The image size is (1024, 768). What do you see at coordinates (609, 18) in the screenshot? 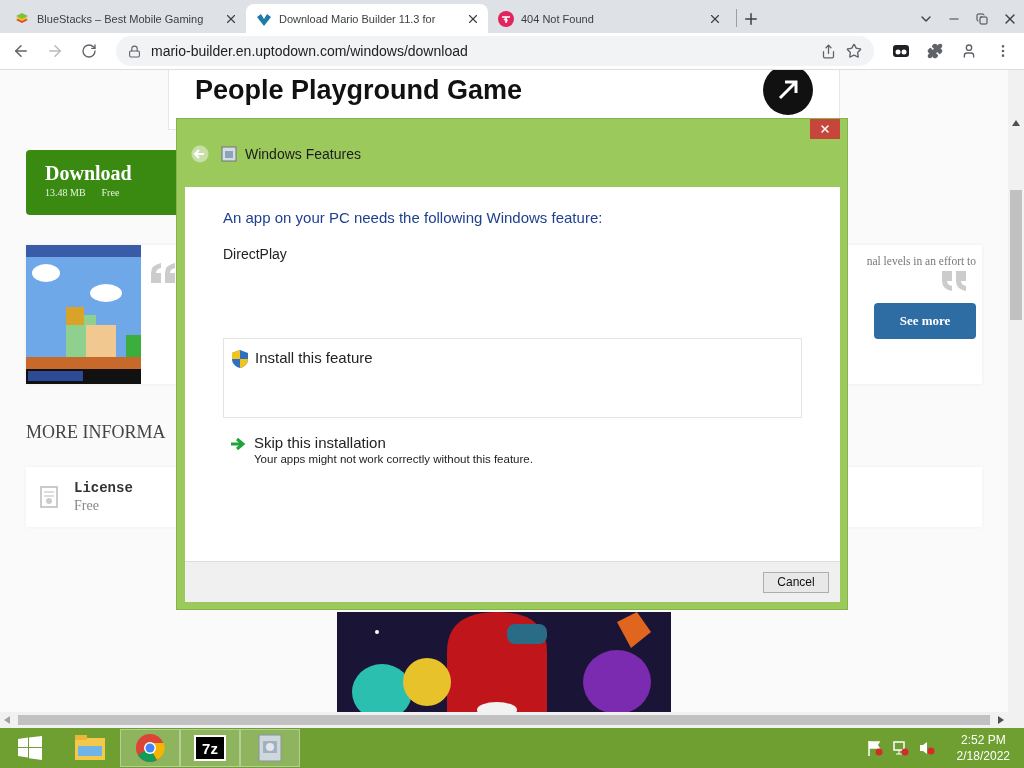
I see `browser-tab: 404 Not Found` at bounding box center [609, 18].